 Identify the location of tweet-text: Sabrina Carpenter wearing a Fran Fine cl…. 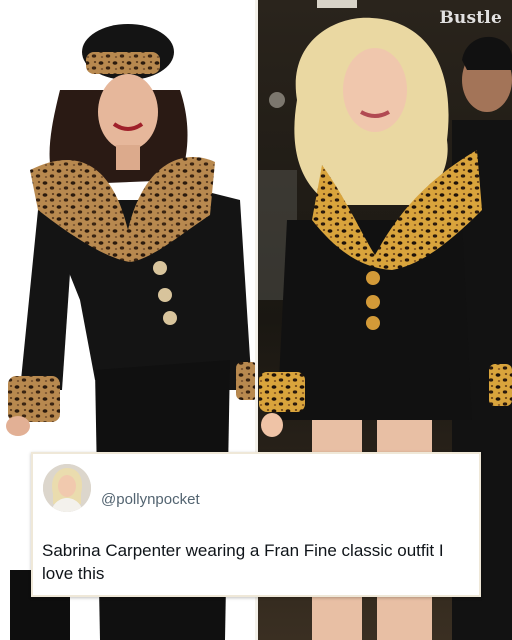
(243, 562).